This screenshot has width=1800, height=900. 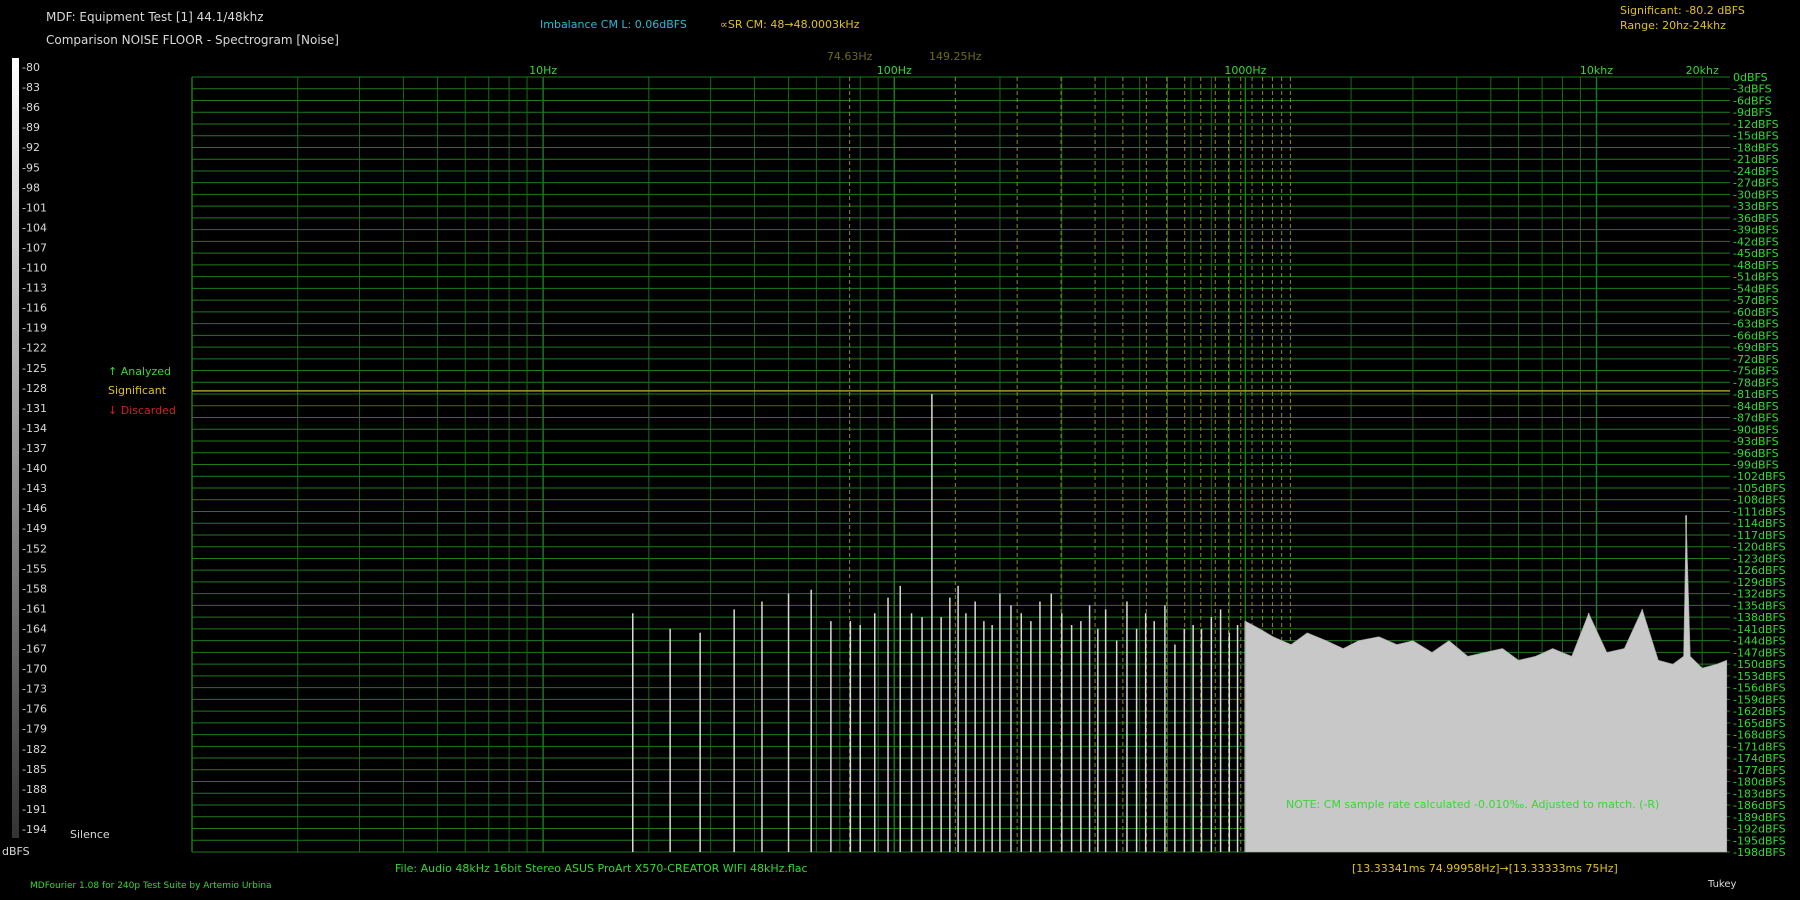 I want to click on colorbar-tick-label: -164, so click(x=34, y=628).